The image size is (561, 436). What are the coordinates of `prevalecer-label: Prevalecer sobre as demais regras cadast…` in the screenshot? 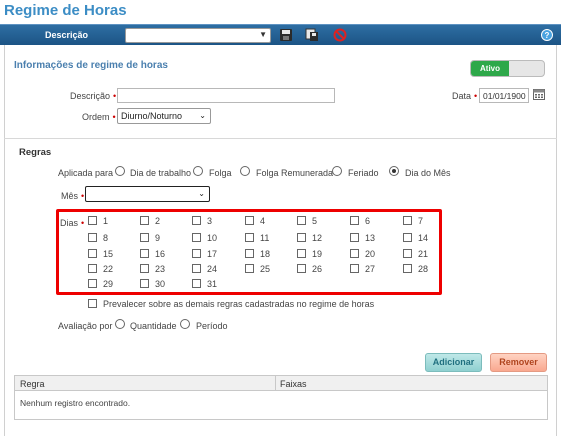 It's located at (239, 304).